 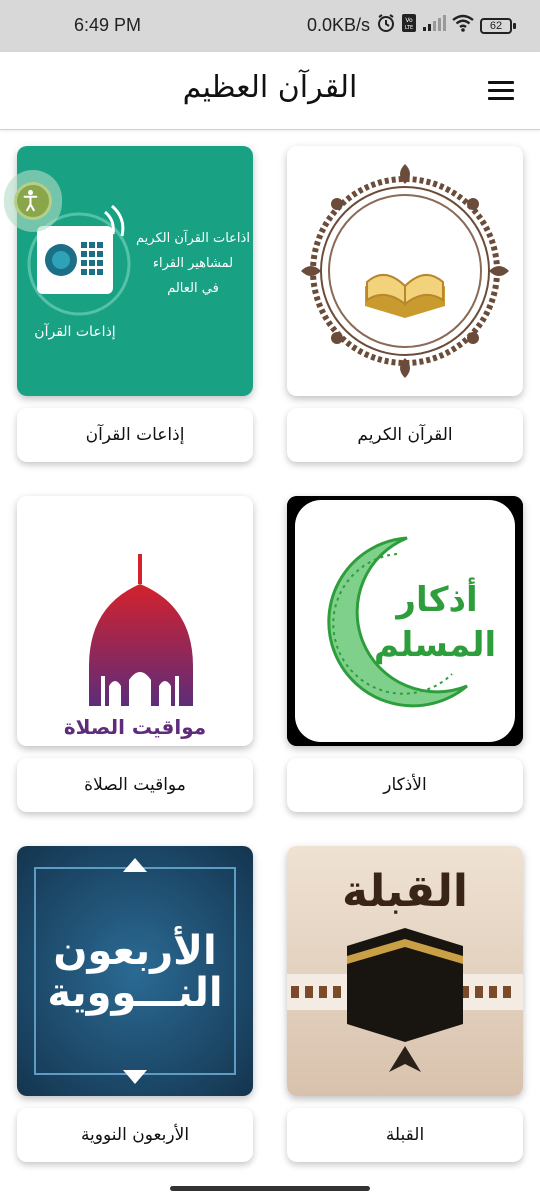 I want to click on signal-icon, so click(x=434, y=25).